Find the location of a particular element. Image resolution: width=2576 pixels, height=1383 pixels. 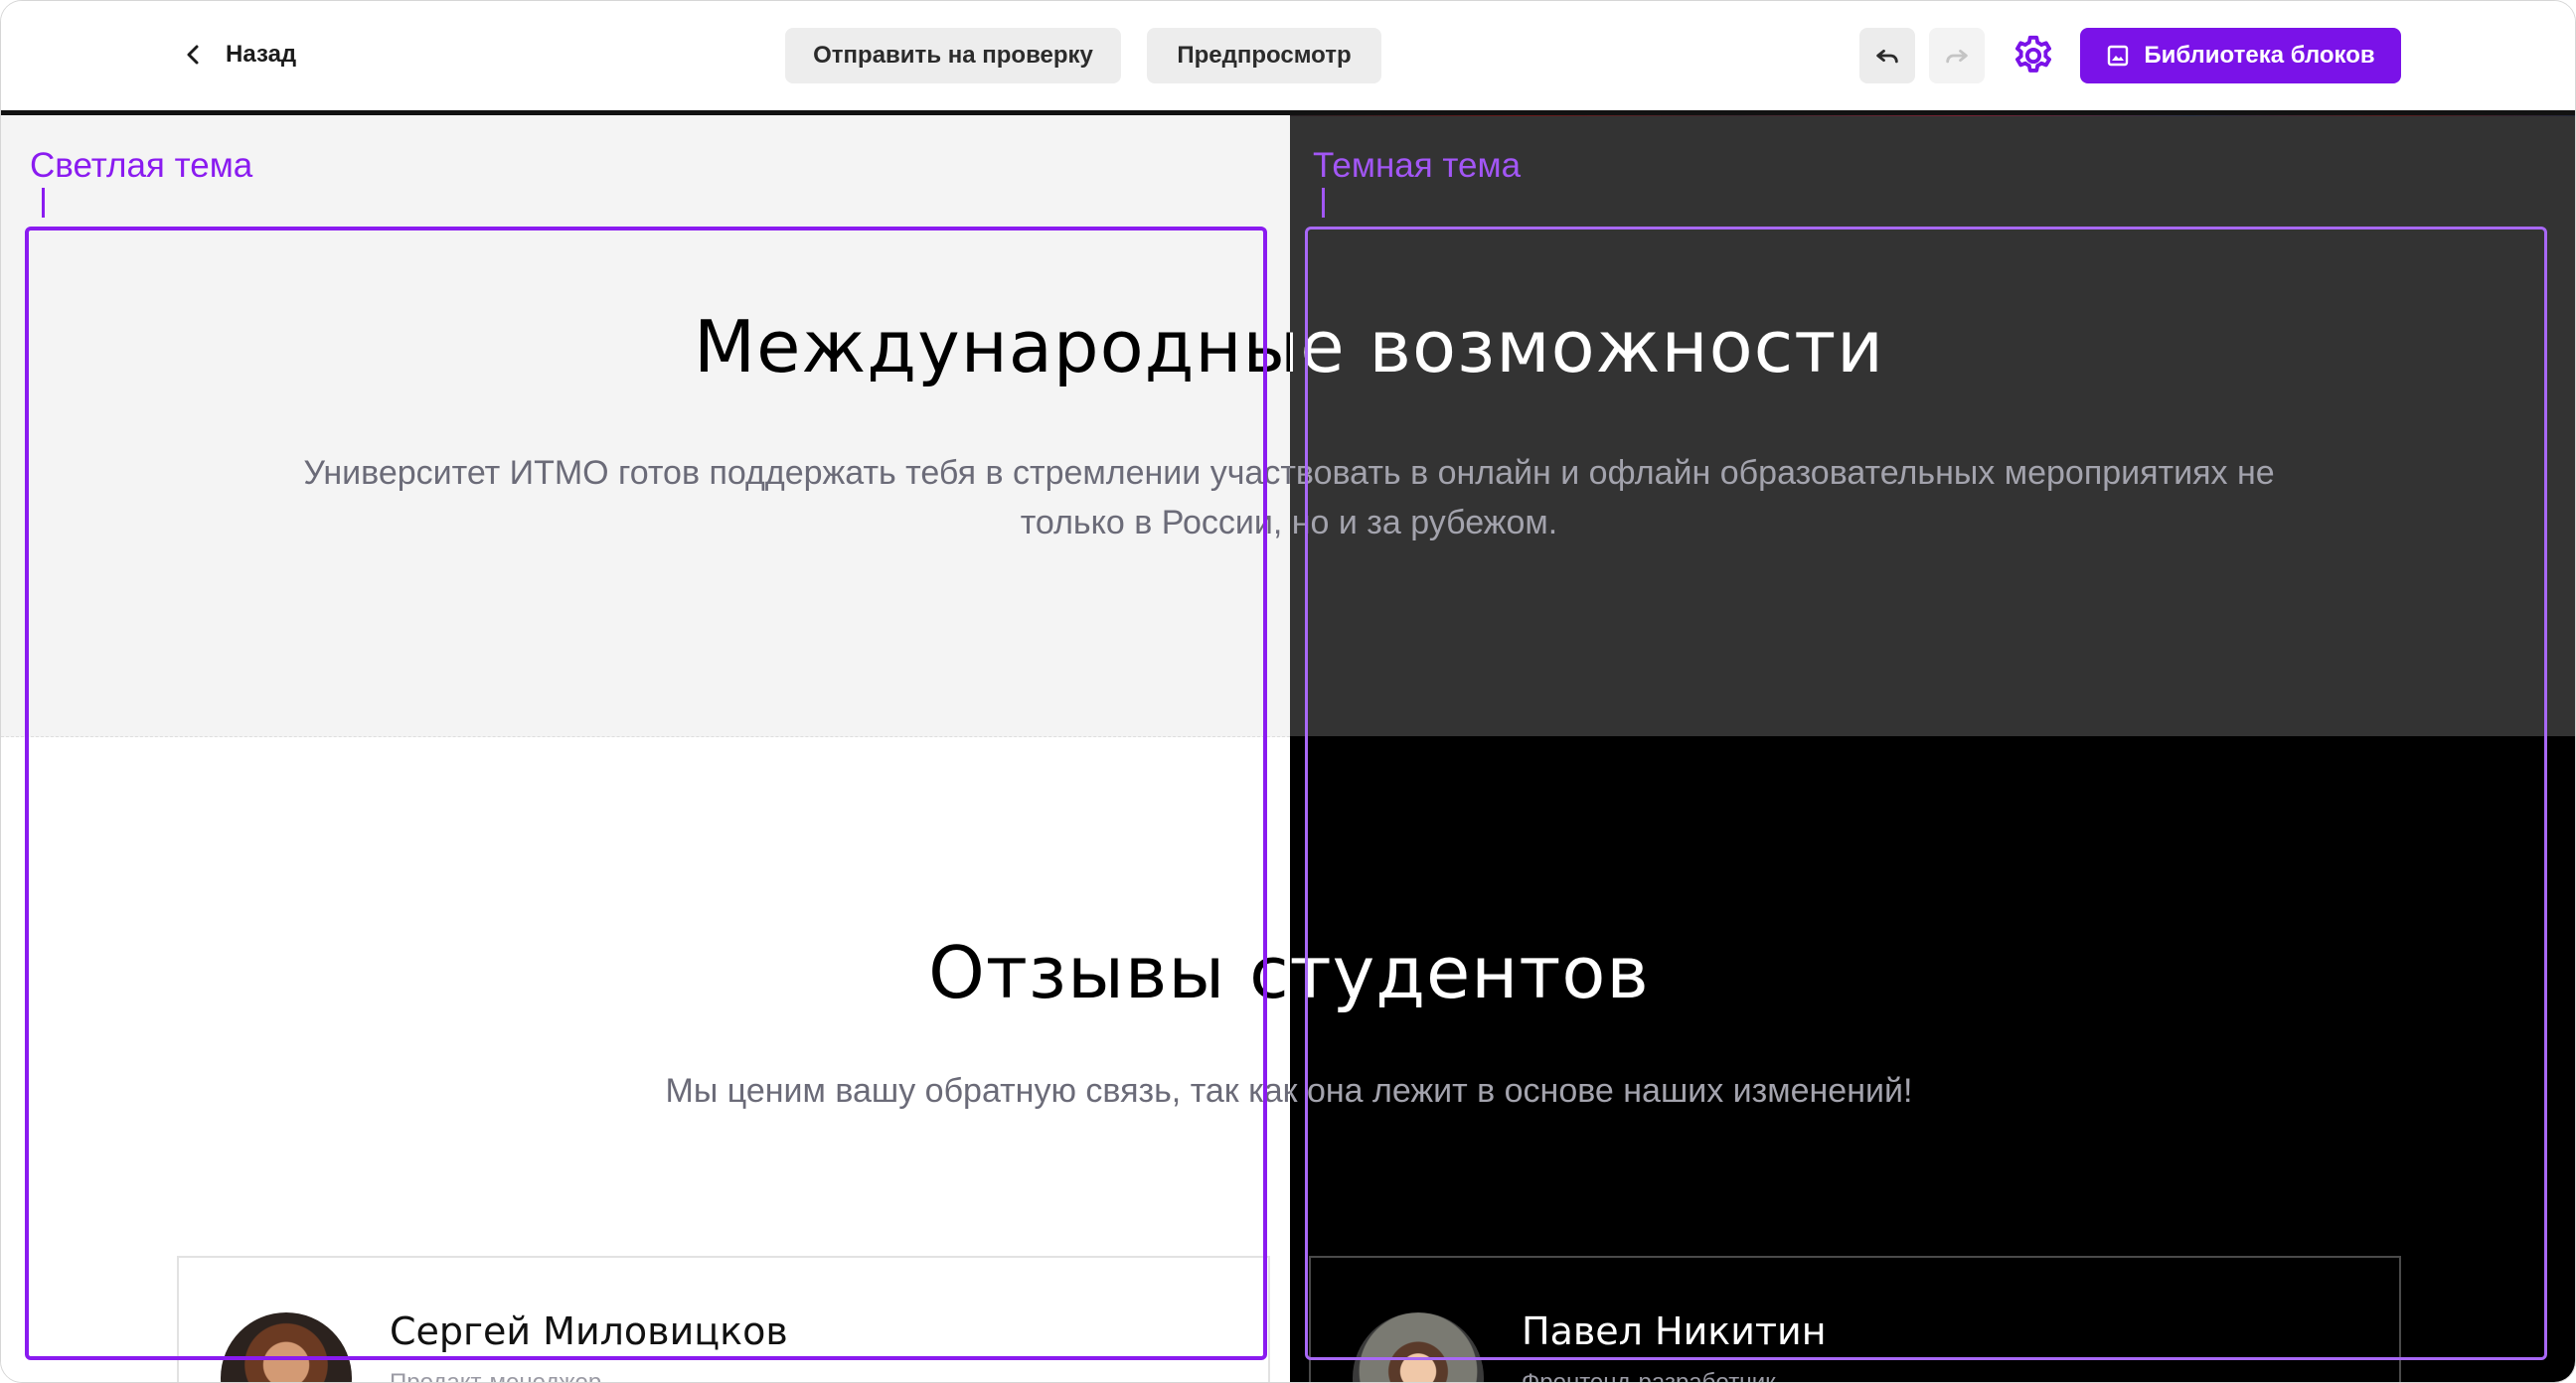

light-theme-label: Светлая тема is located at coordinates (141, 166).